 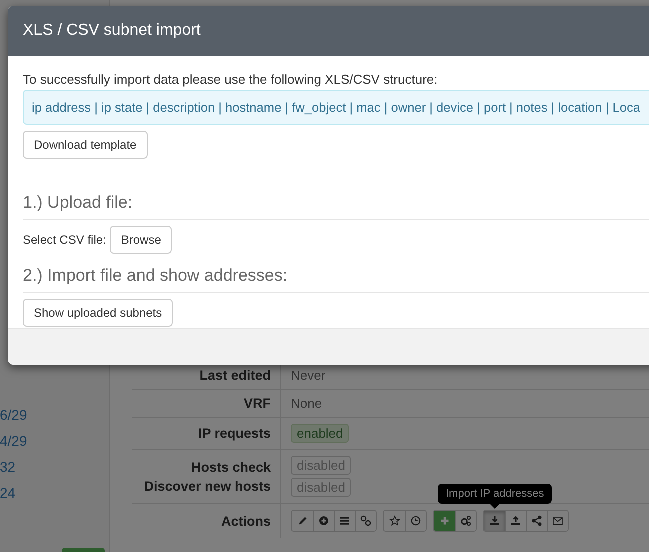 I want to click on envelope-icon, so click(x=558, y=521).